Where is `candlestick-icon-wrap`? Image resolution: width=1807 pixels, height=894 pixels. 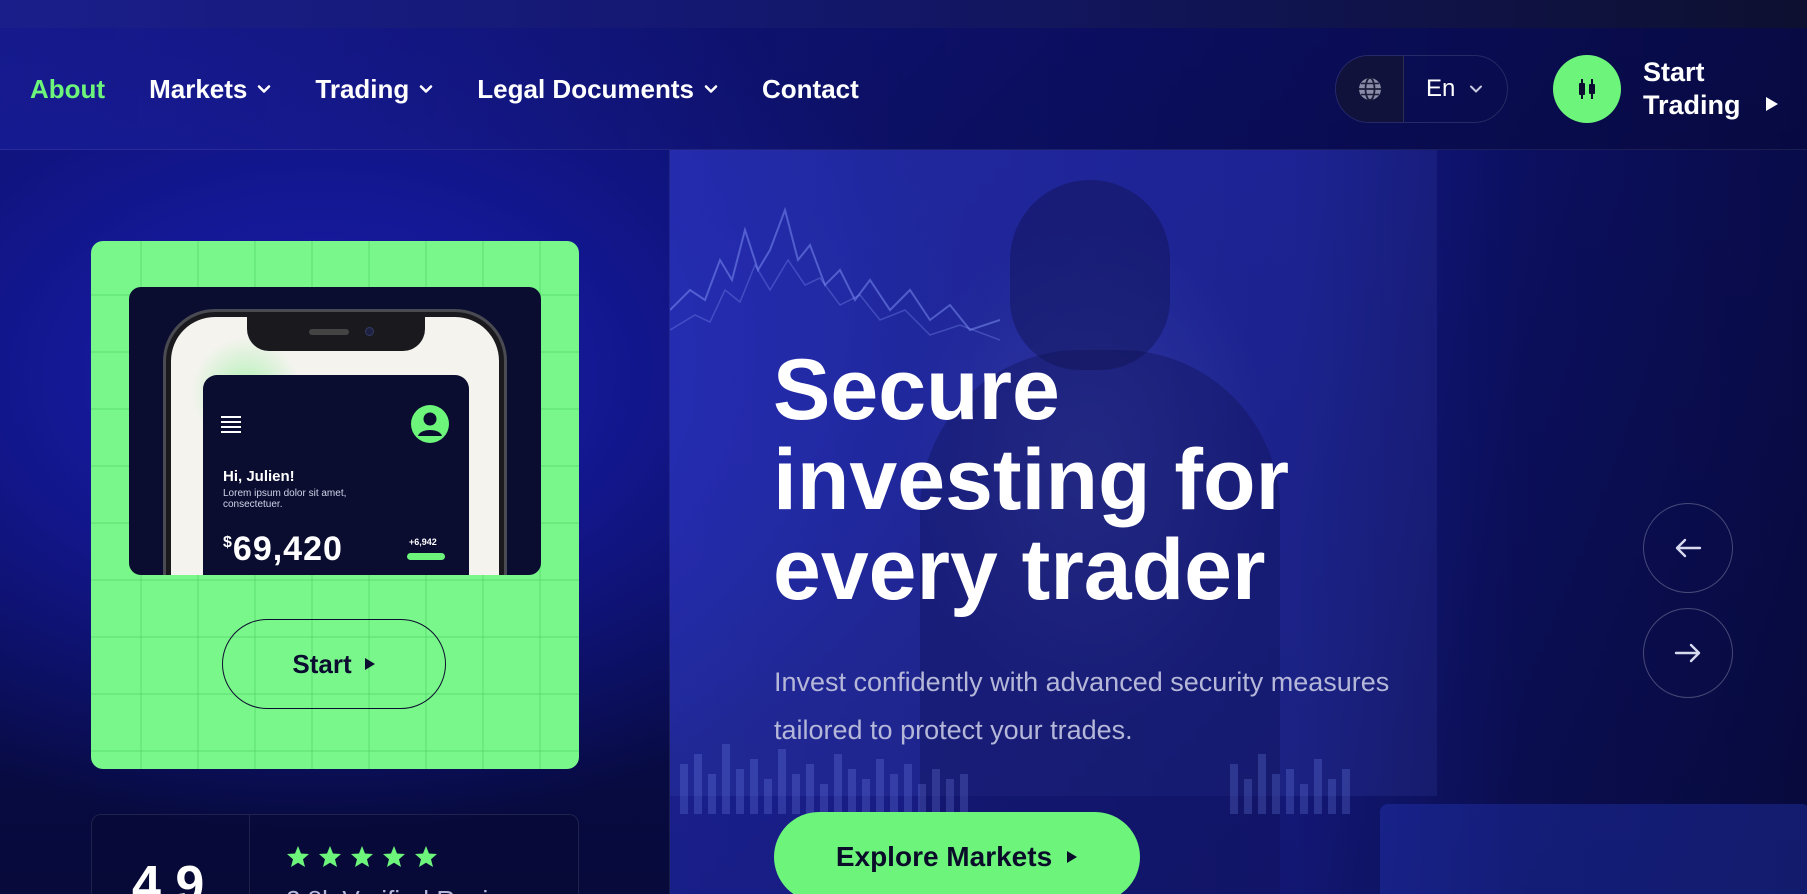 candlestick-icon-wrap is located at coordinates (1587, 89).